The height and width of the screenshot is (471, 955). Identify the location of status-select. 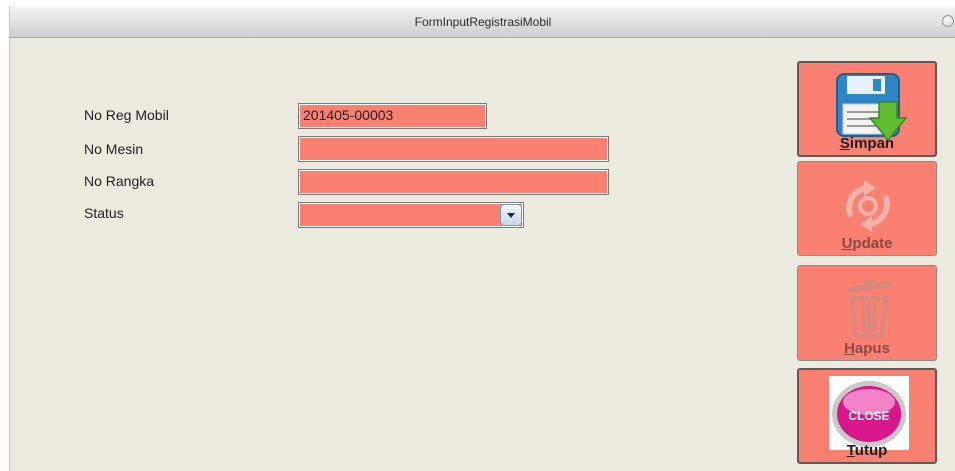
(411, 215).